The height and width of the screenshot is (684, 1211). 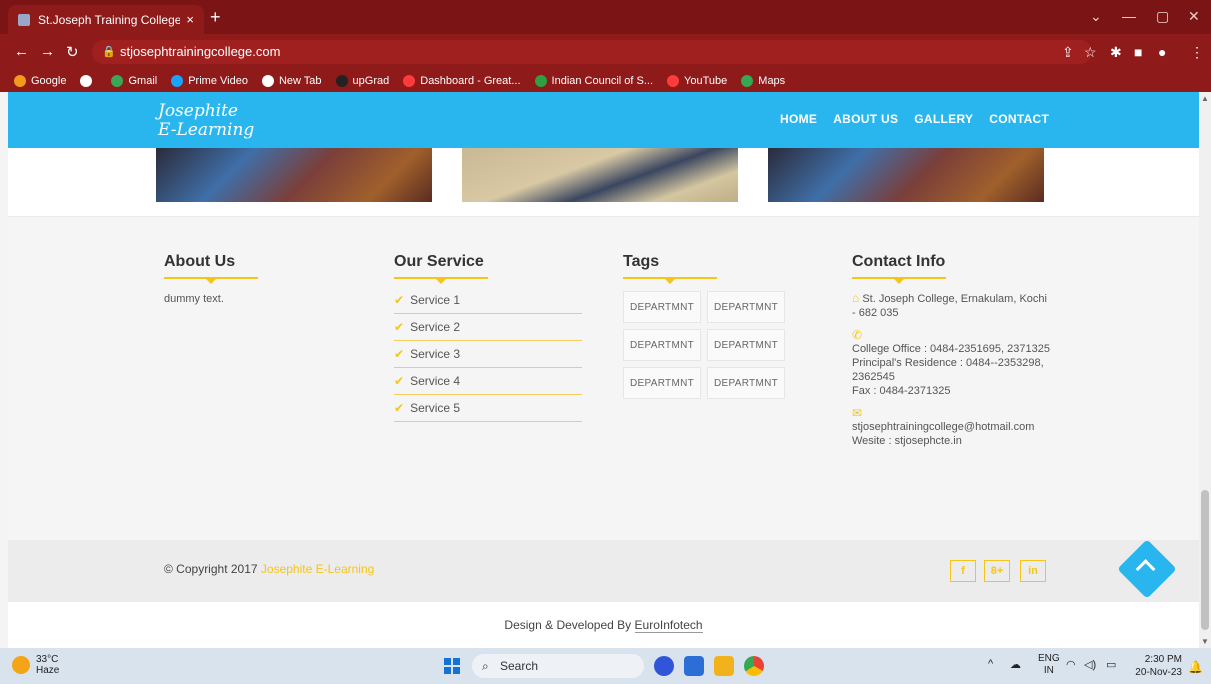 What do you see at coordinates (190, 19) in the screenshot?
I see `tab-close-icon: ×` at bounding box center [190, 19].